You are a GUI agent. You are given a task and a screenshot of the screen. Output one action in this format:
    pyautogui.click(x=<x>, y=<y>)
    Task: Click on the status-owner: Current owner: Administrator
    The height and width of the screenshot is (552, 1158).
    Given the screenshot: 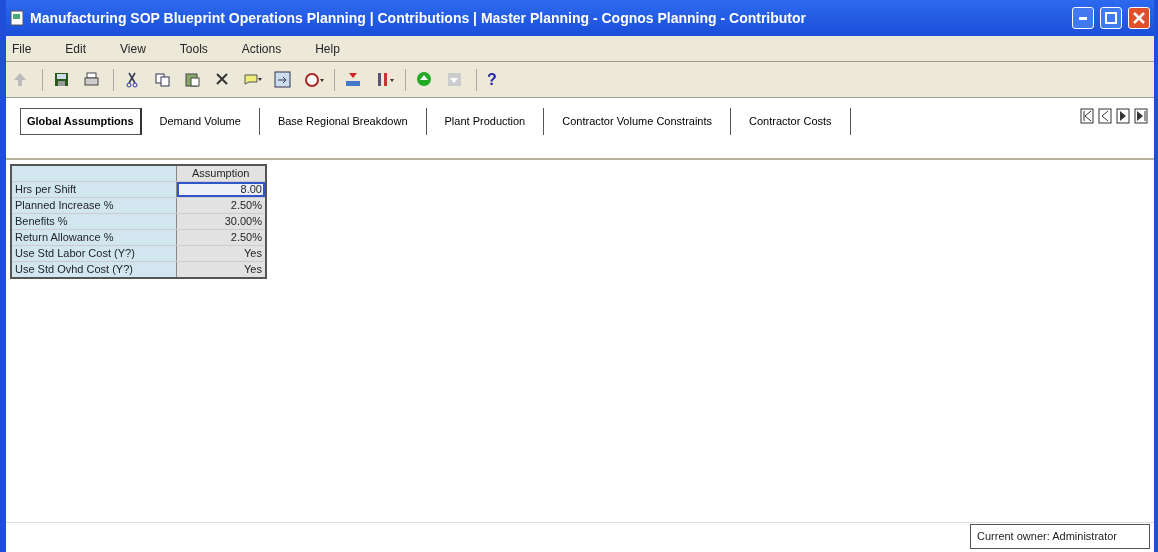 What is the action you would take?
    pyautogui.click(x=1060, y=536)
    